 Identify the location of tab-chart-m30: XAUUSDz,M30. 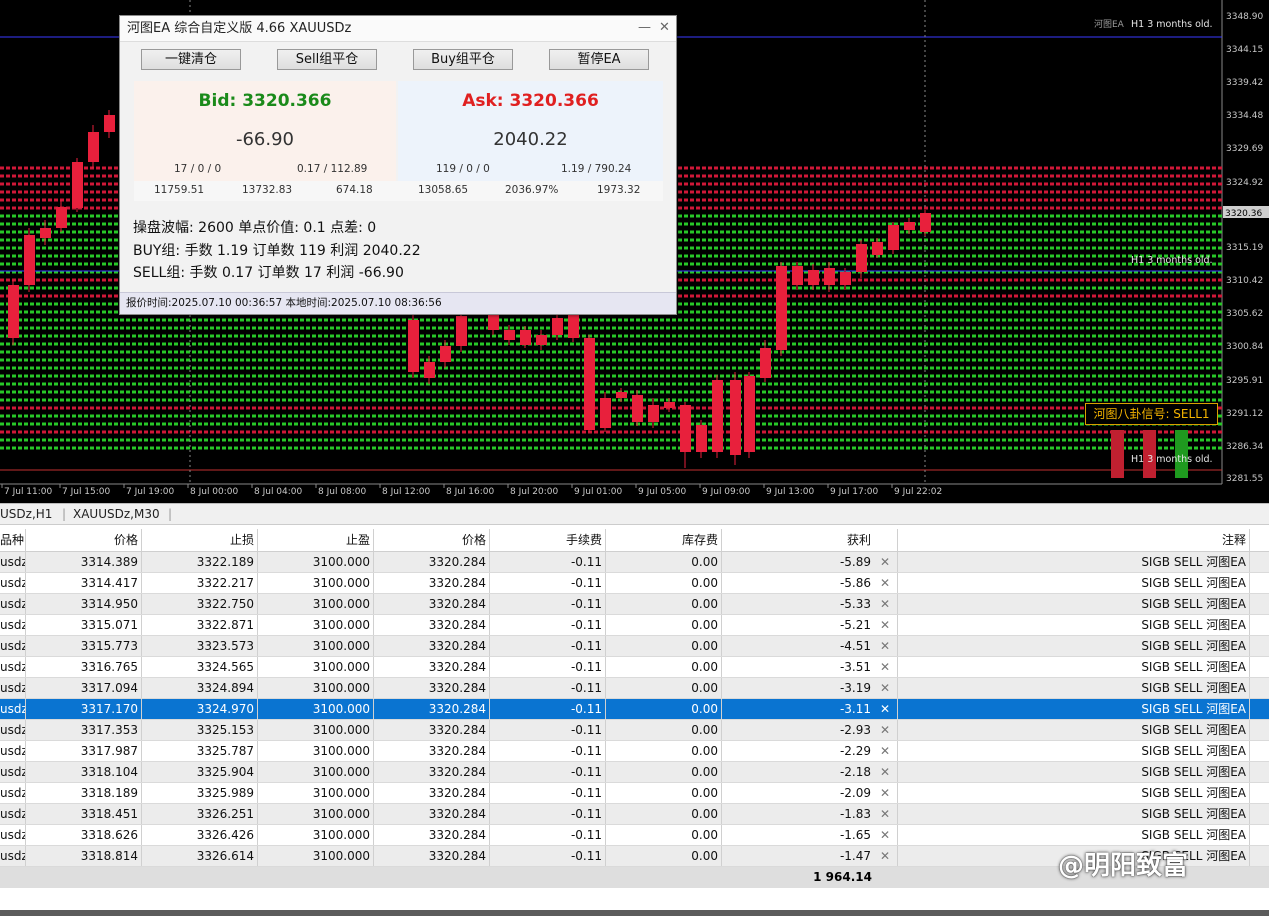
(116, 514).